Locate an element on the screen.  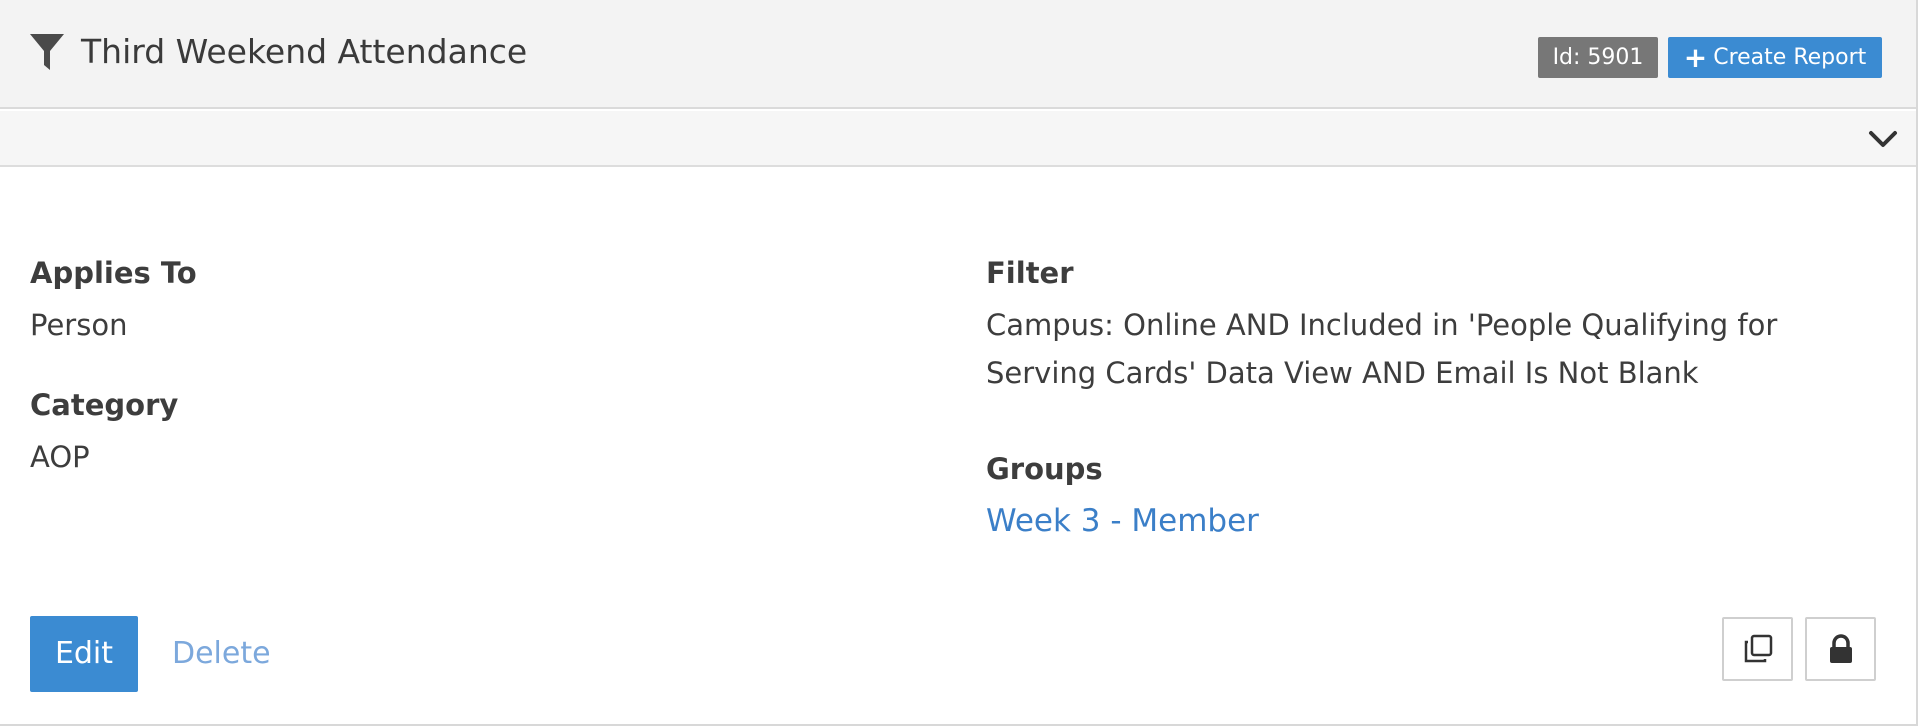
copy-icon is located at coordinates (1758, 648).